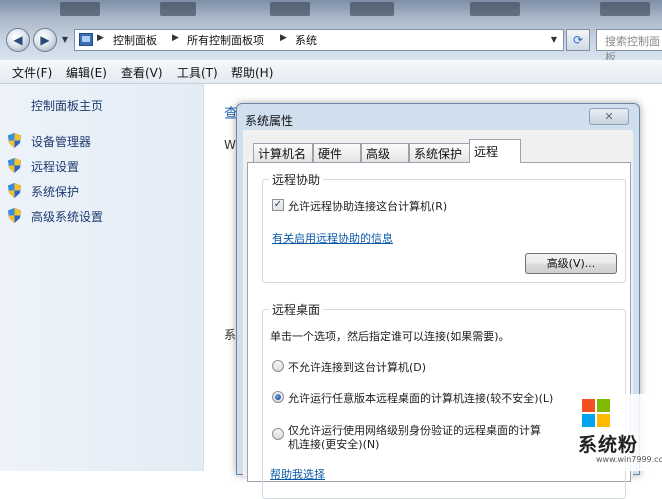 Image resolution: width=662 pixels, height=499 pixels. I want to click on close-icon: ✕, so click(609, 116).